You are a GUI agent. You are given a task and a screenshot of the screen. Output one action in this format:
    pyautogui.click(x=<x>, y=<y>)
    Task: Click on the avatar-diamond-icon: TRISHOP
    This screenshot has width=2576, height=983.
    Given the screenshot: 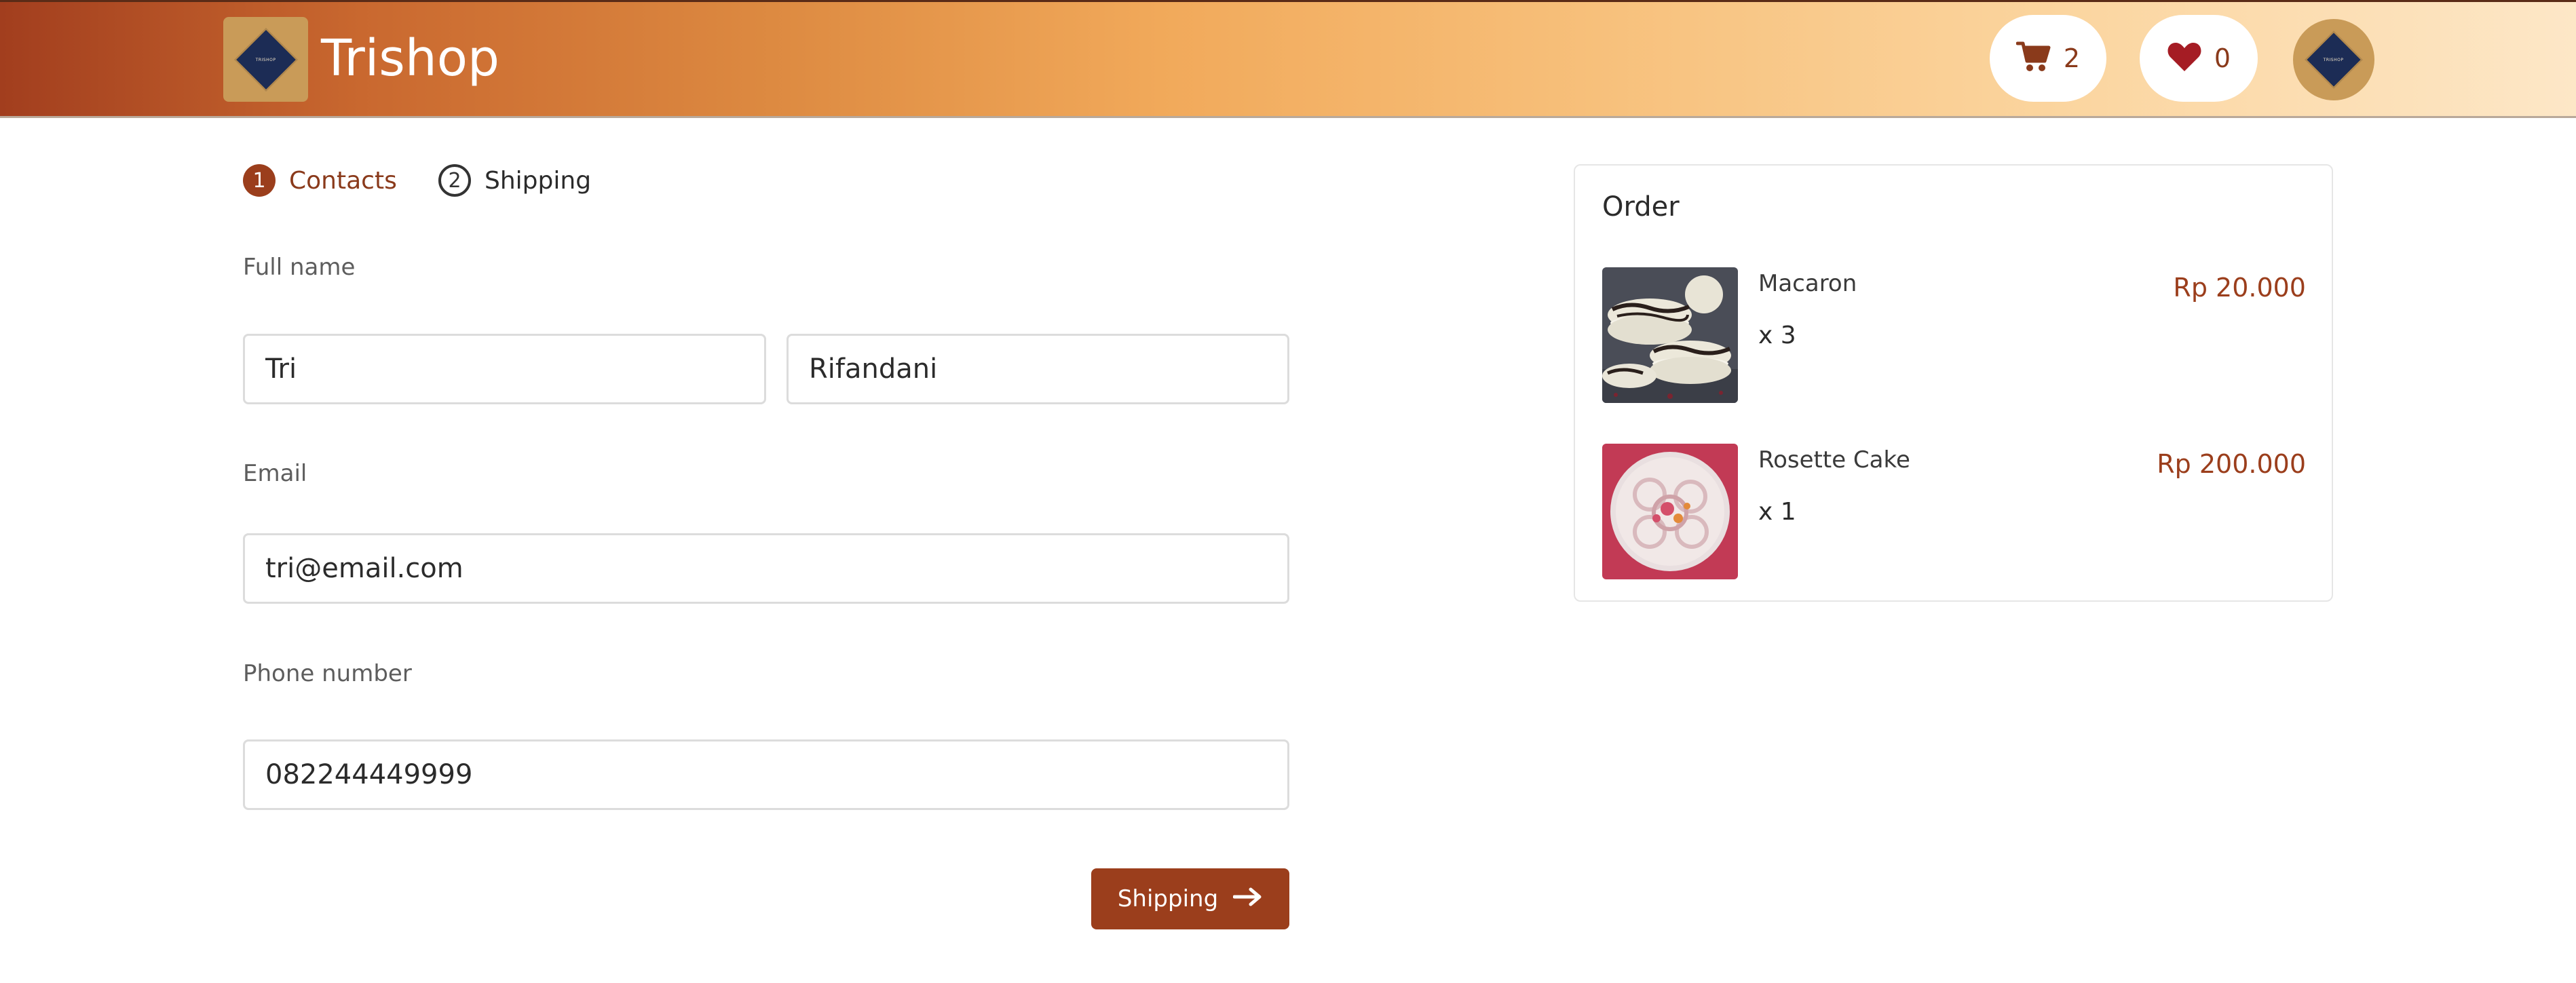 What is the action you would take?
    pyautogui.click(x=2334, y=60)
    